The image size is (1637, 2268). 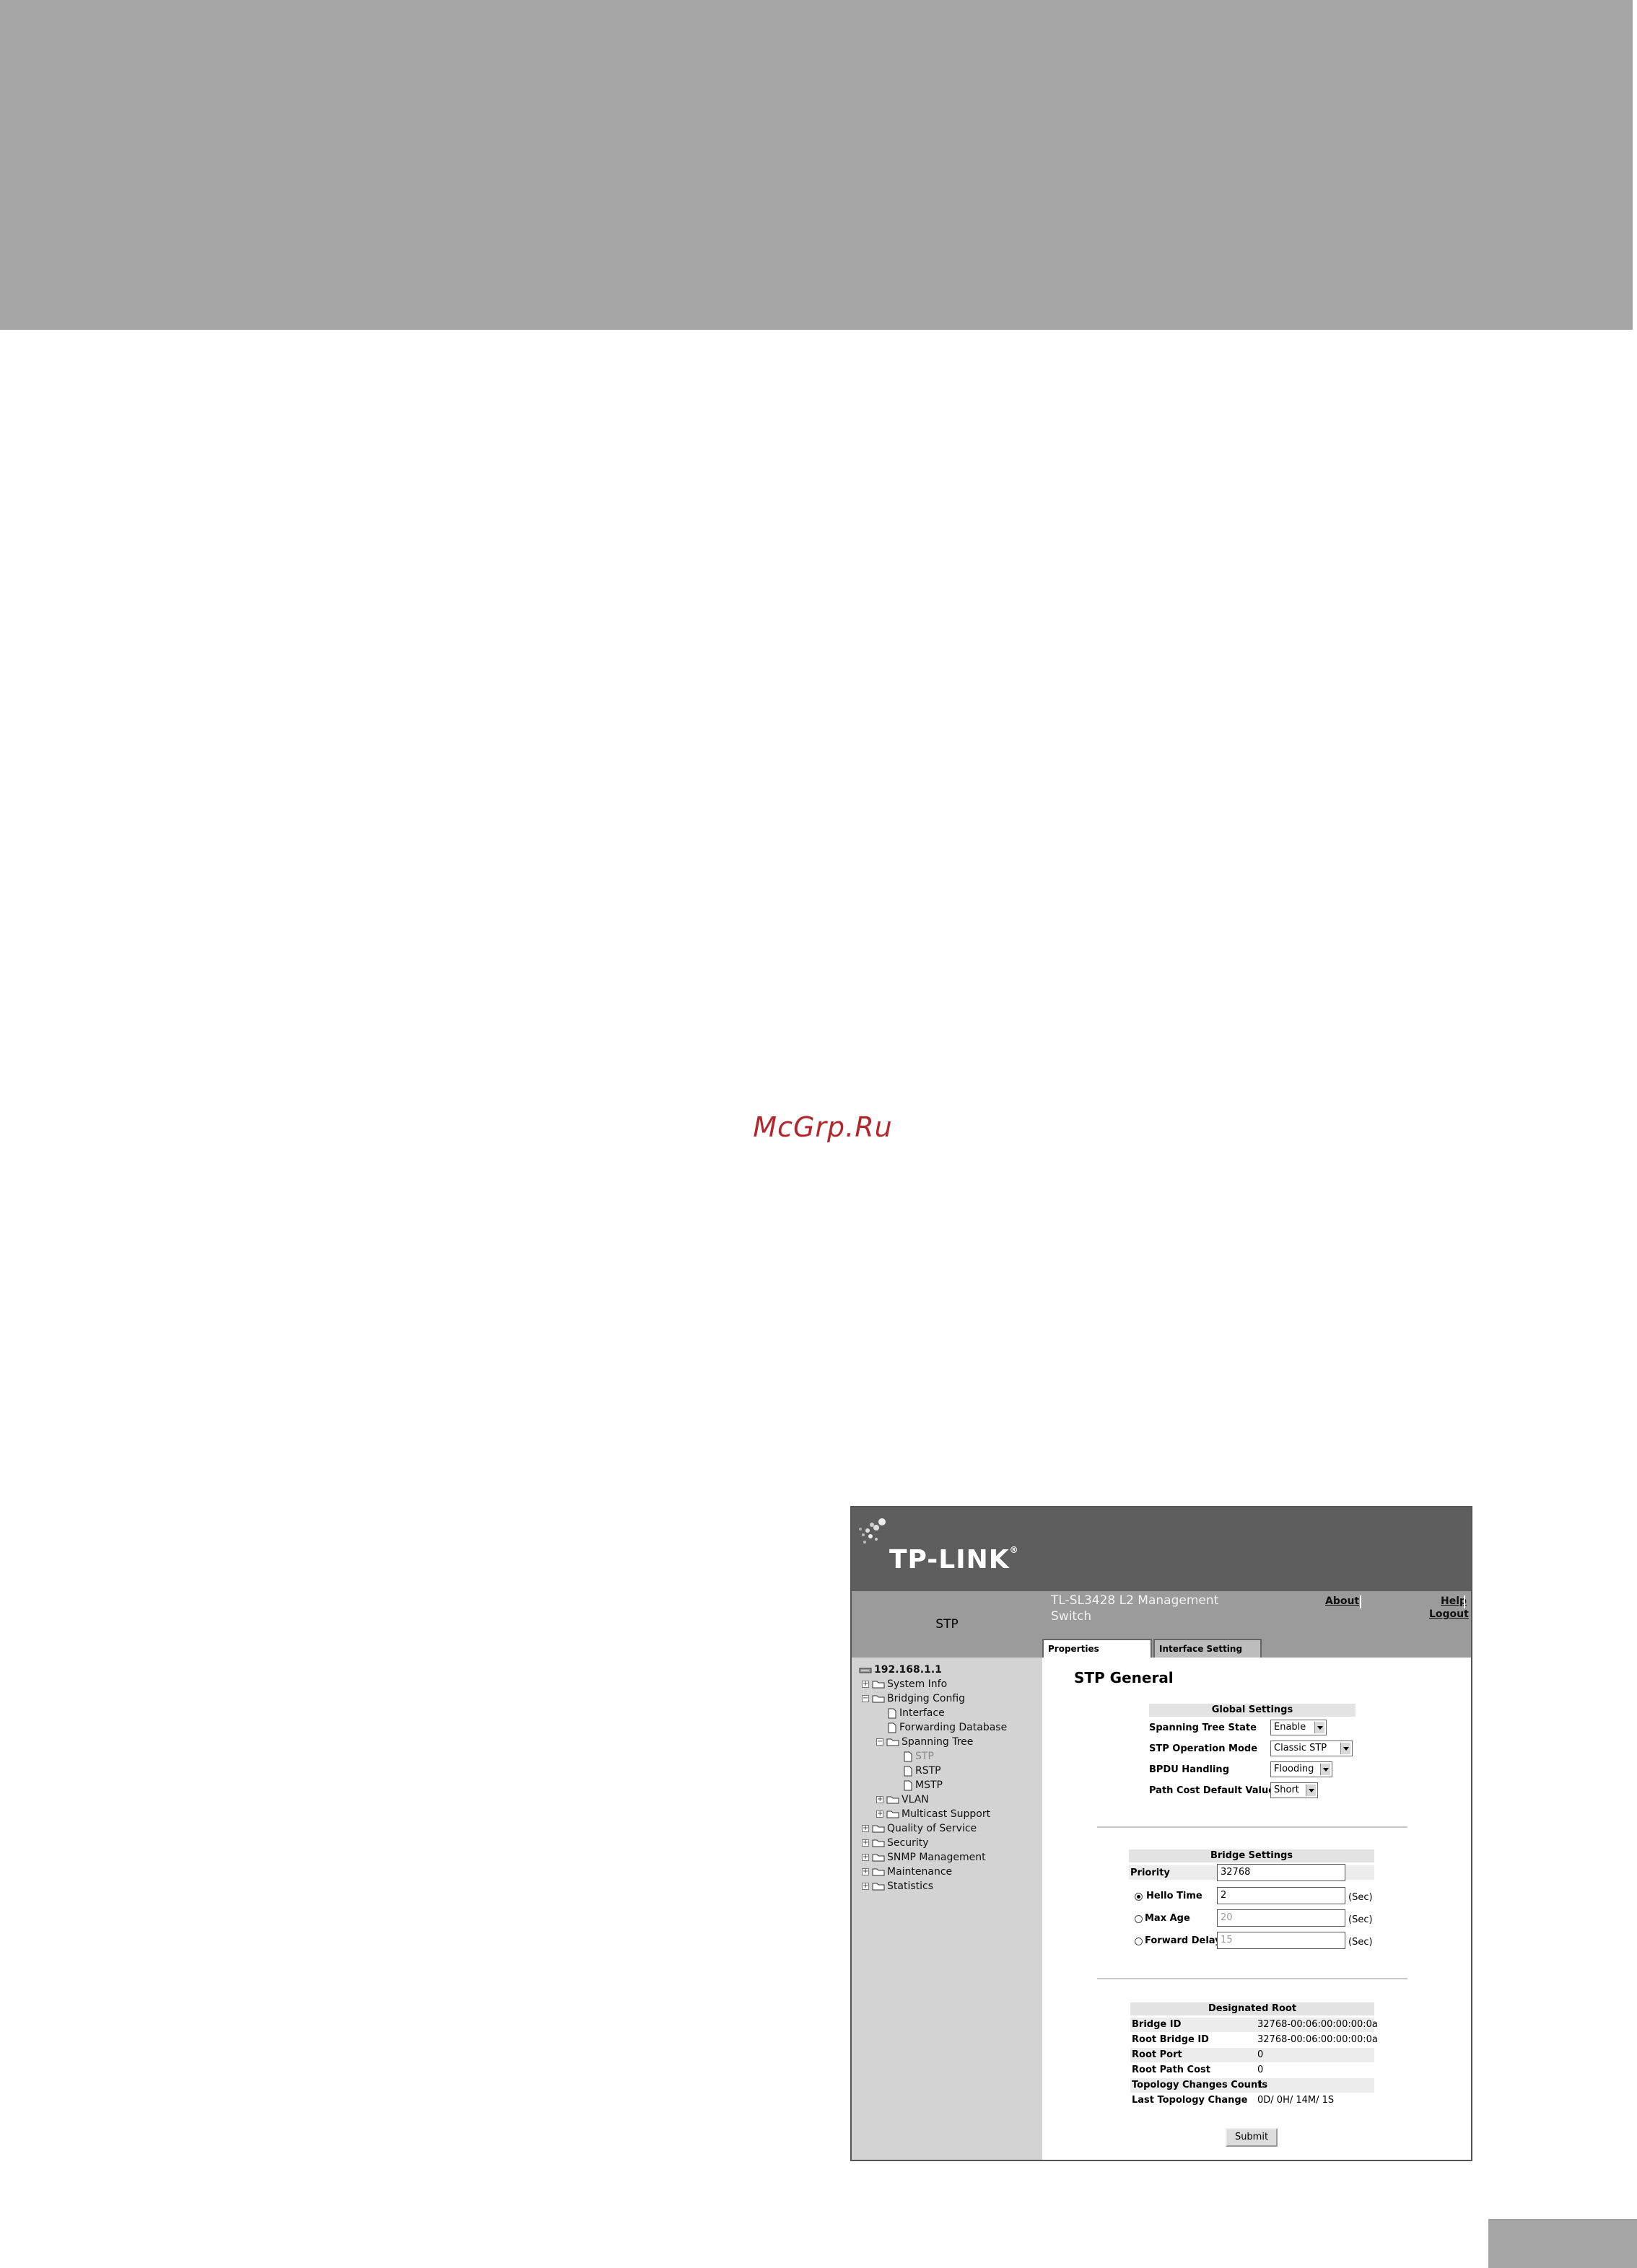 I want to click on tree-label: Quality of Service, so click(x=932, y=1828).